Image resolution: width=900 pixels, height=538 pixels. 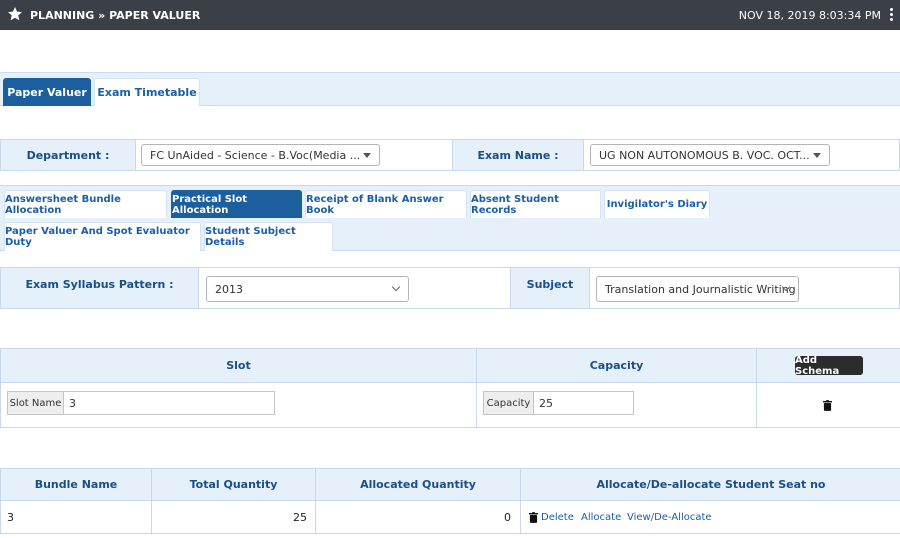 I want to click on delete-link: Delete, so click(x=557, y=517).